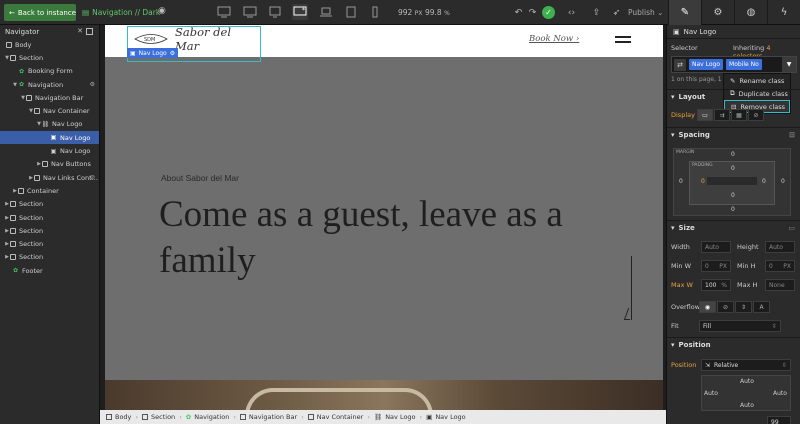 The width and height of the screenshot is (800, 424). I want to click on back-to-instance-button: ← Back to instance, so click(40, 12).